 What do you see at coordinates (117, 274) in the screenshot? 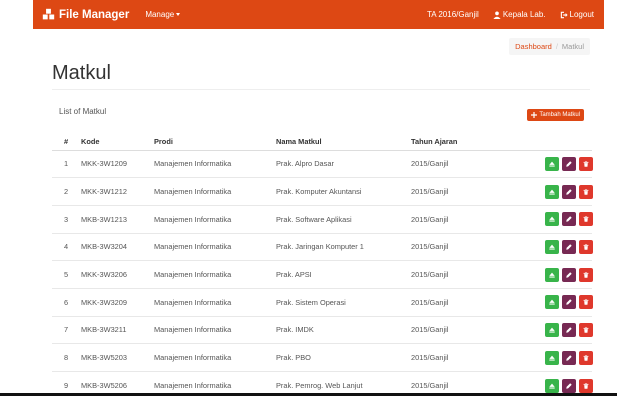
I see `cell-kode: MKK-3W3206` at bounding box center [117, 274].